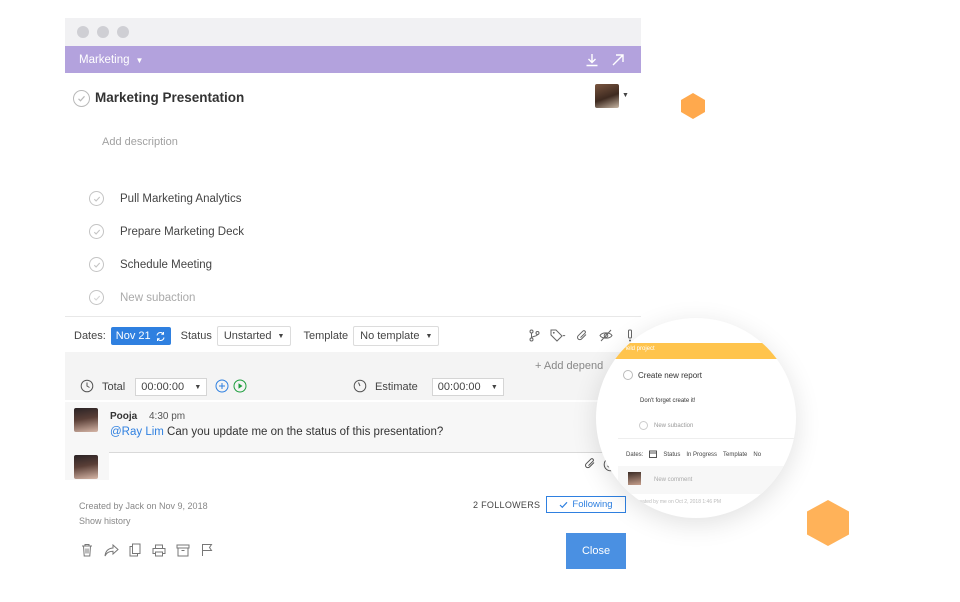  I want to click on assignee-avatar, so click(607, 96).